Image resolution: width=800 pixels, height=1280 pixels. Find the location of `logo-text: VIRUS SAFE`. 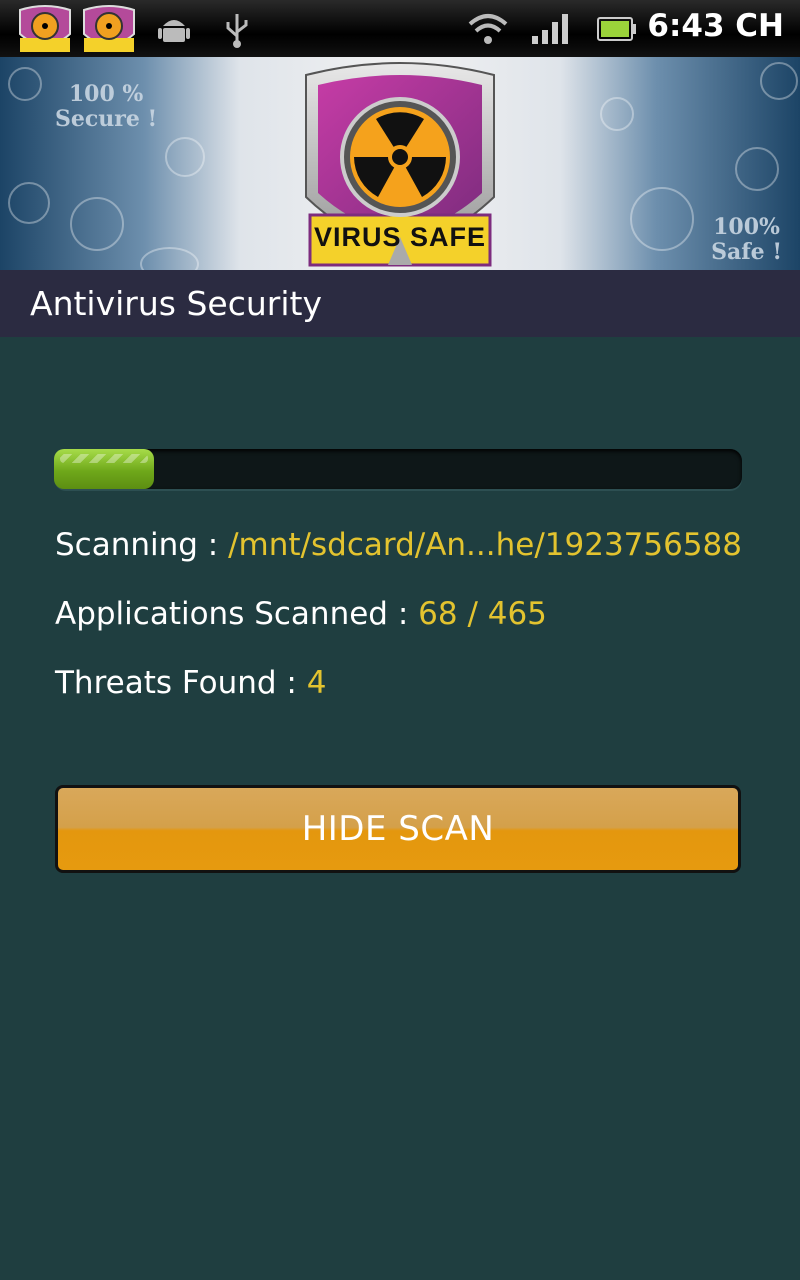

logo-text: VIRUS SAFE is located at coordinates (400, 237).